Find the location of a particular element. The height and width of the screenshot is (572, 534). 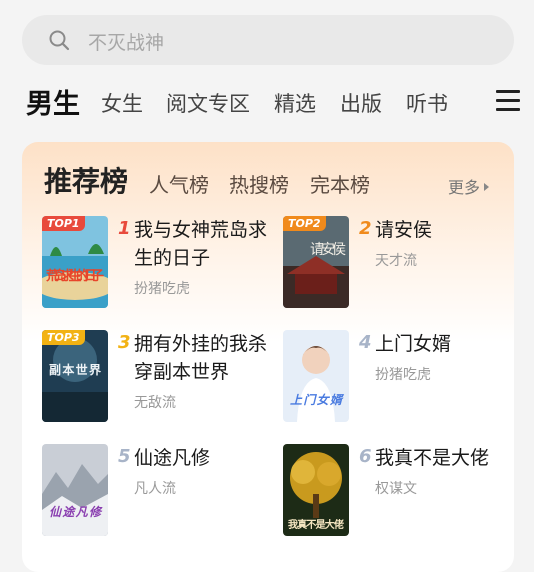

tab-publishing: 出版 is located at coordinates (361, 103).